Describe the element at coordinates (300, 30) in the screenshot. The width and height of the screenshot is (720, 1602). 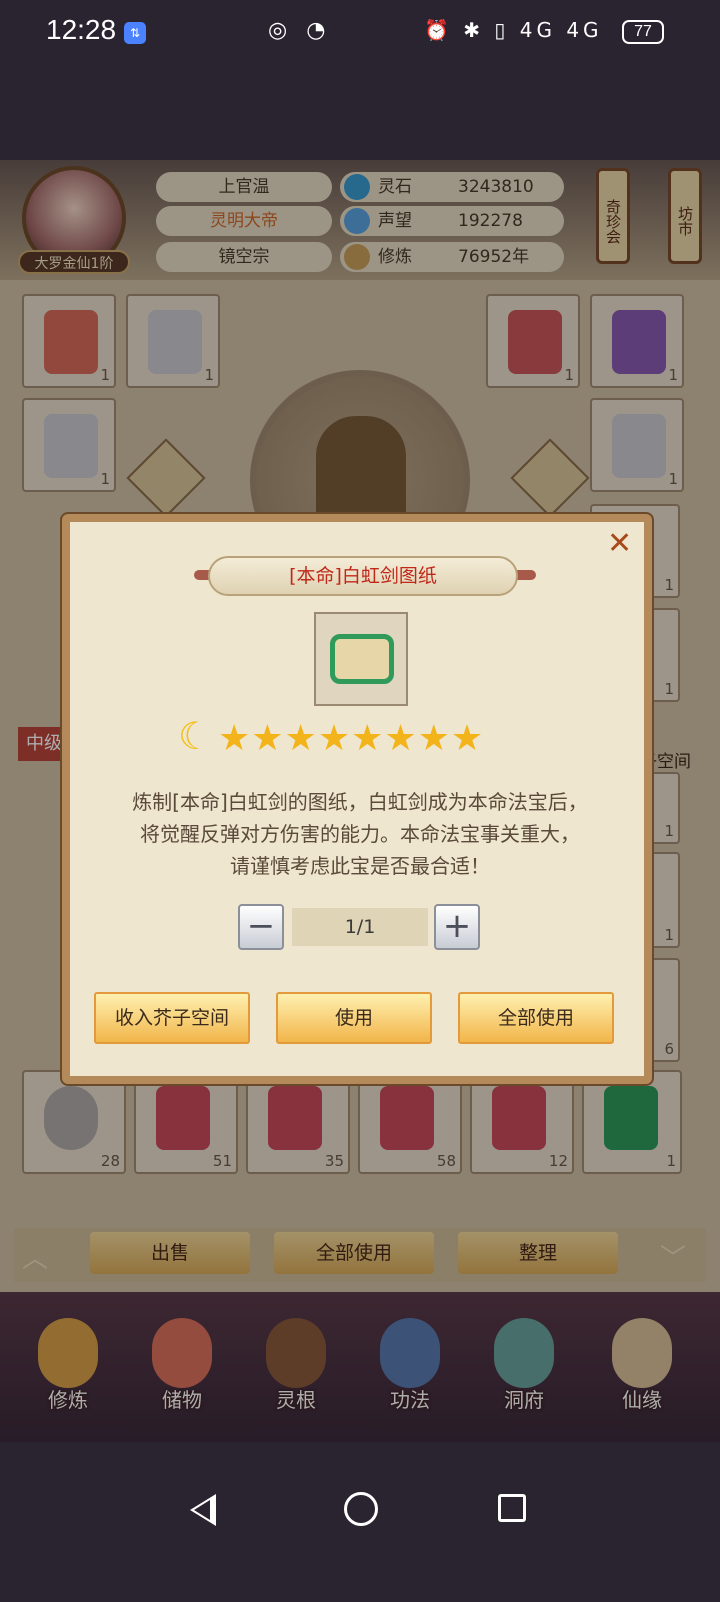
I see `status-mid-icons: ◎ ◔` at that location.